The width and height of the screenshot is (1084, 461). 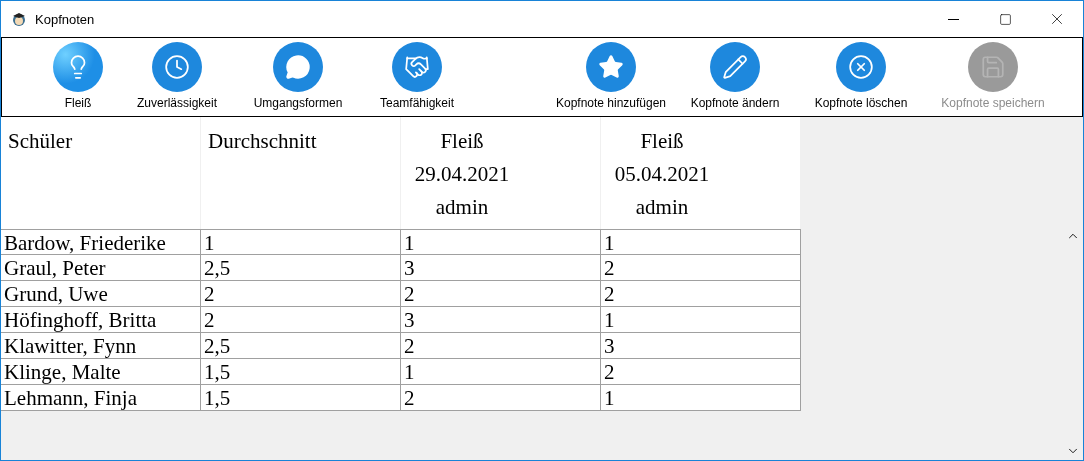 I want to click on speech-bubble-icon, so click(x=298, y=67).